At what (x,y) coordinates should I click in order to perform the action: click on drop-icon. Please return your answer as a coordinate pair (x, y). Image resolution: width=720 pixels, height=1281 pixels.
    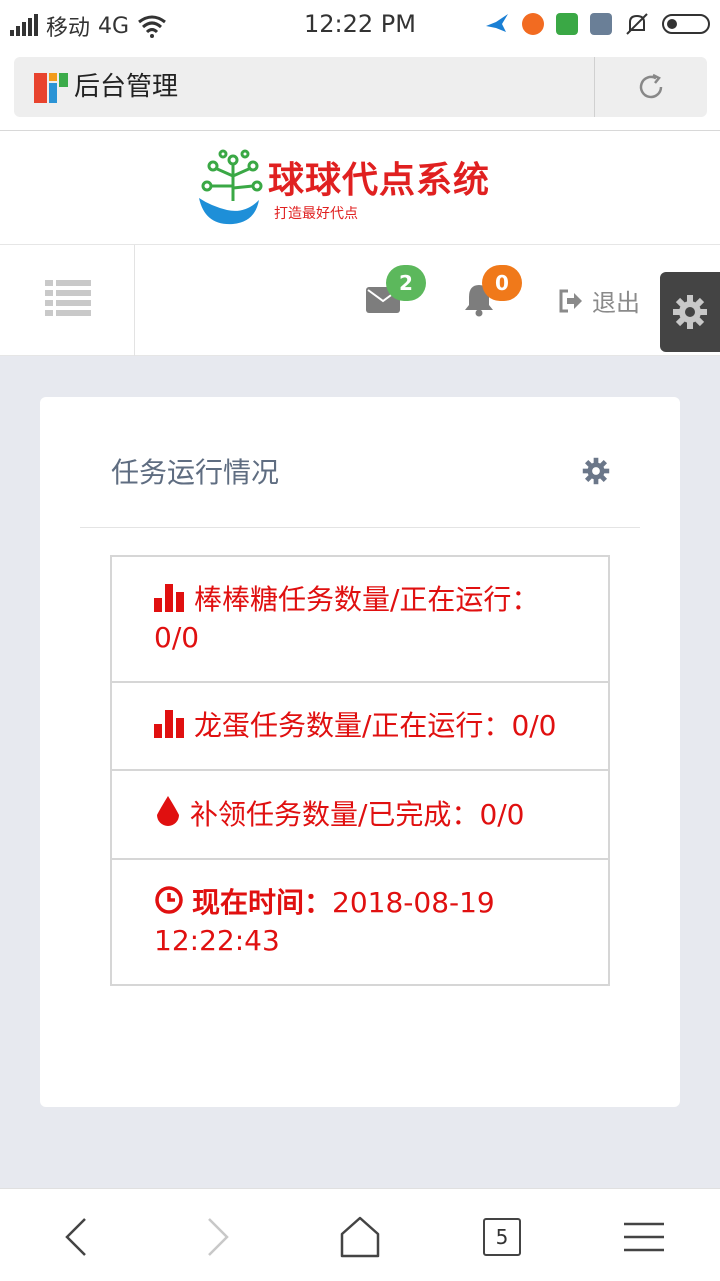
    Looking at the image, I should click on (168, 811).